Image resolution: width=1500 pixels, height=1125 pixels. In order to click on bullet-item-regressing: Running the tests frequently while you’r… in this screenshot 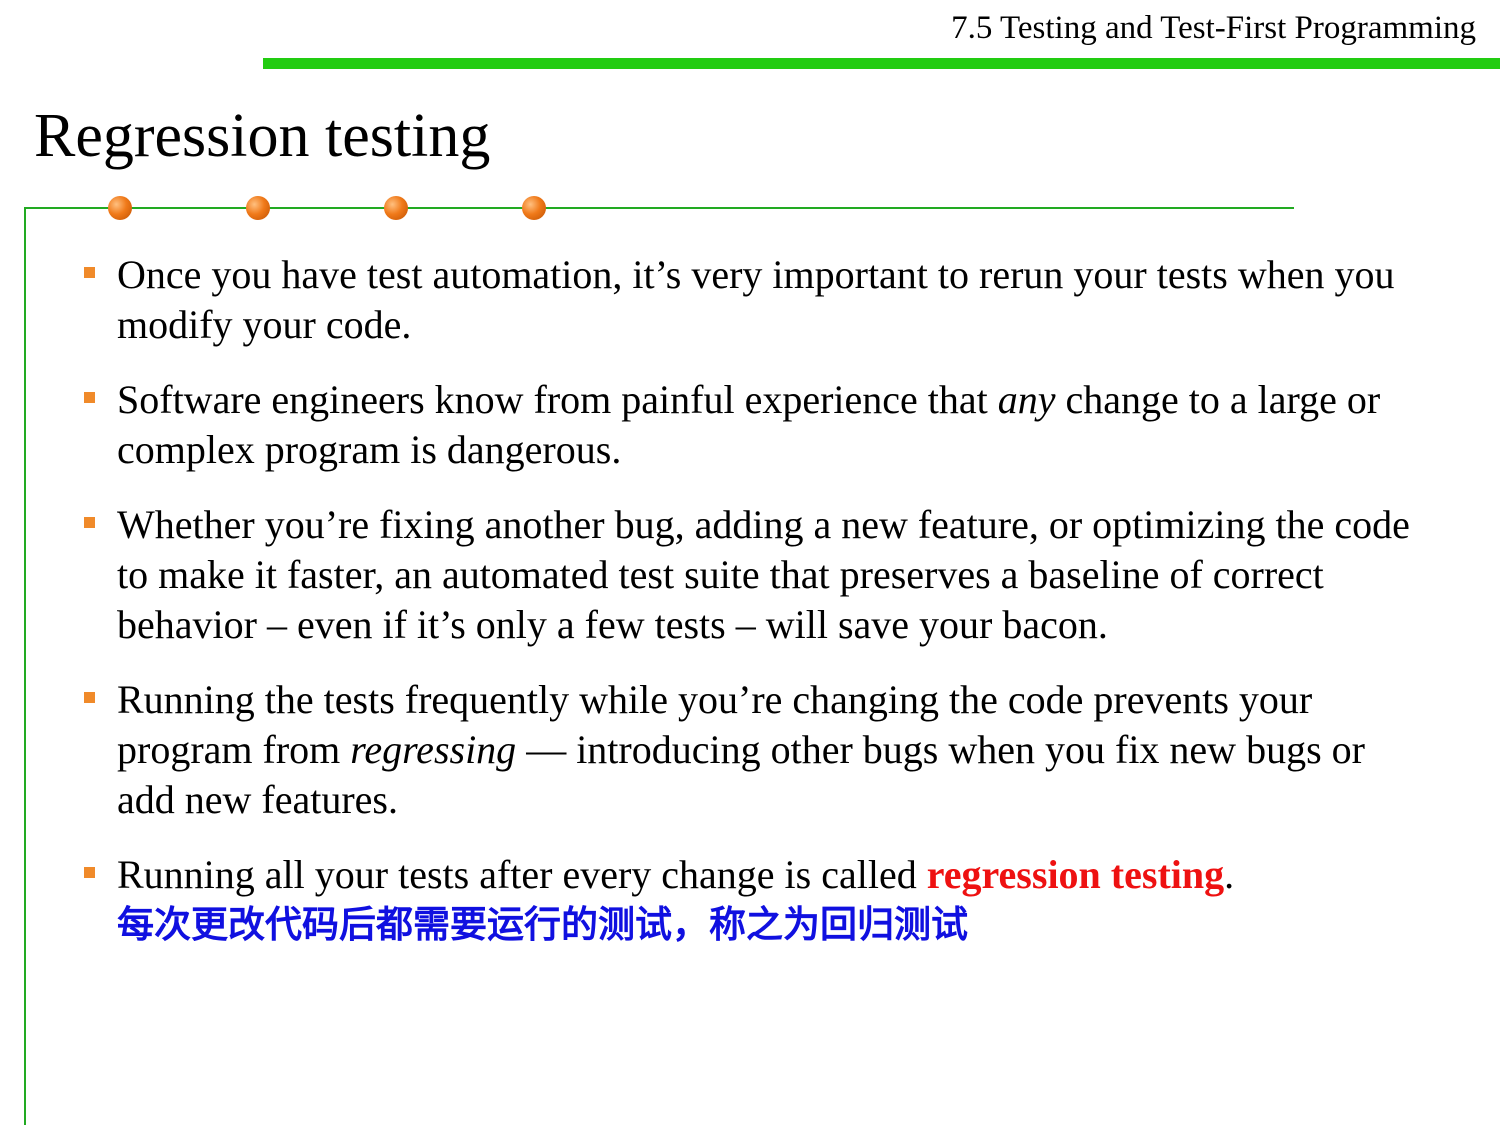, I will do `click(747, 750)`.